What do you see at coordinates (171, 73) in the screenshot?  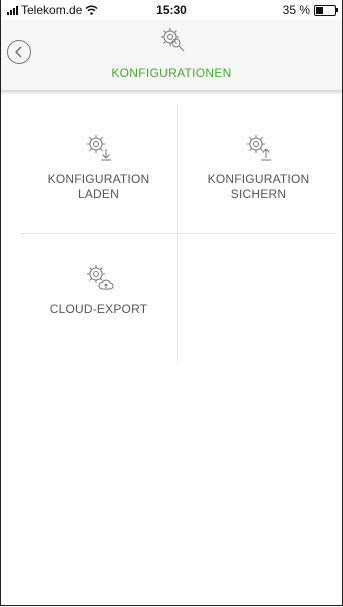 I see `page-title: KONFIGURATIONEN` at bounding box center [171, 73].